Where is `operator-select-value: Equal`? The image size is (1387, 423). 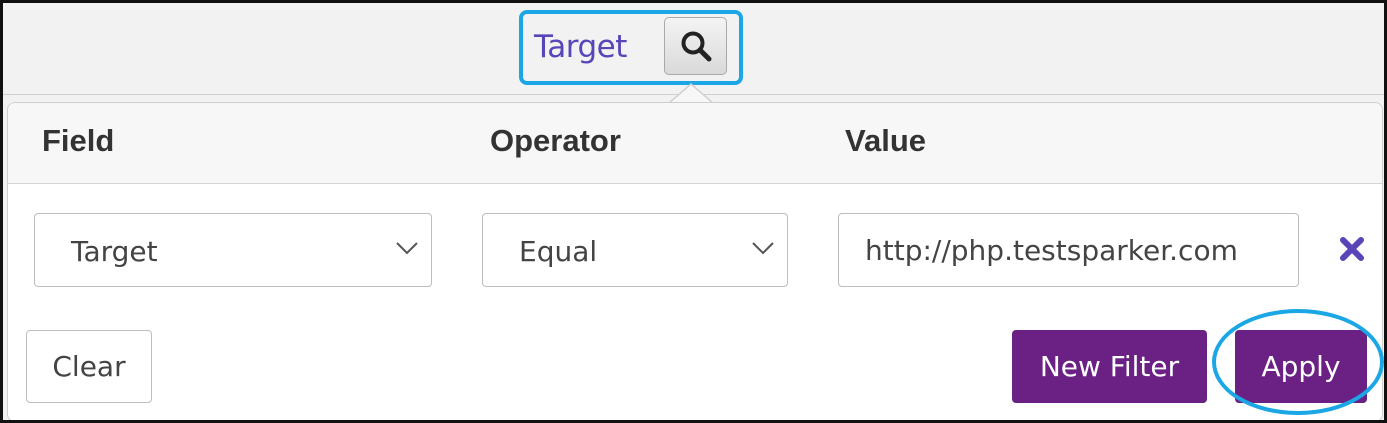
operator-select-value: Equal is located at coordinates (558, 251).